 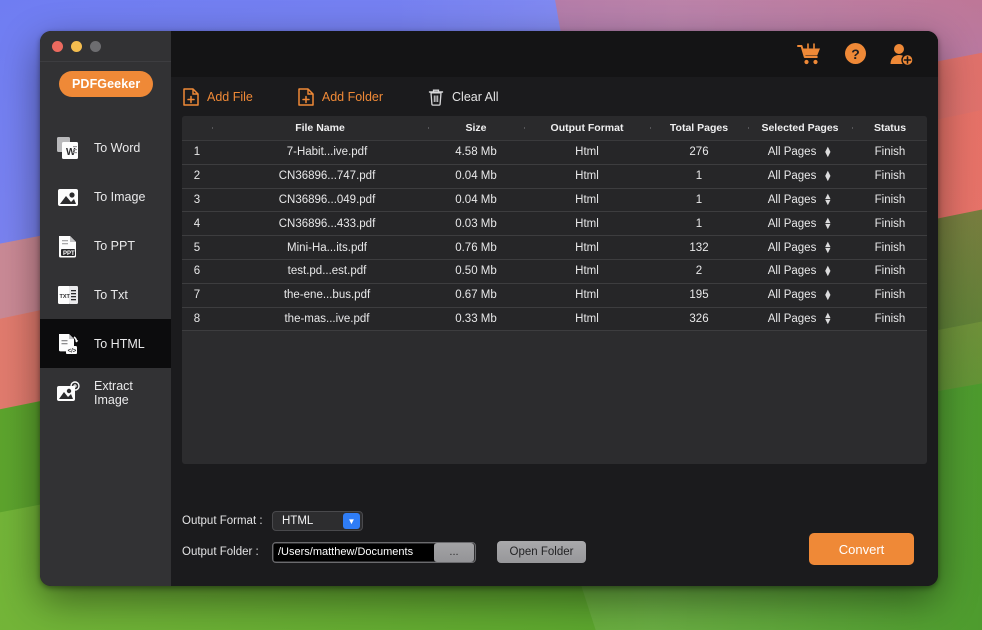 What do you see at coordinates (476, 223) in the screenshot?
I see `row-size: 0.03 Mb` at bounding box center [476, 223].